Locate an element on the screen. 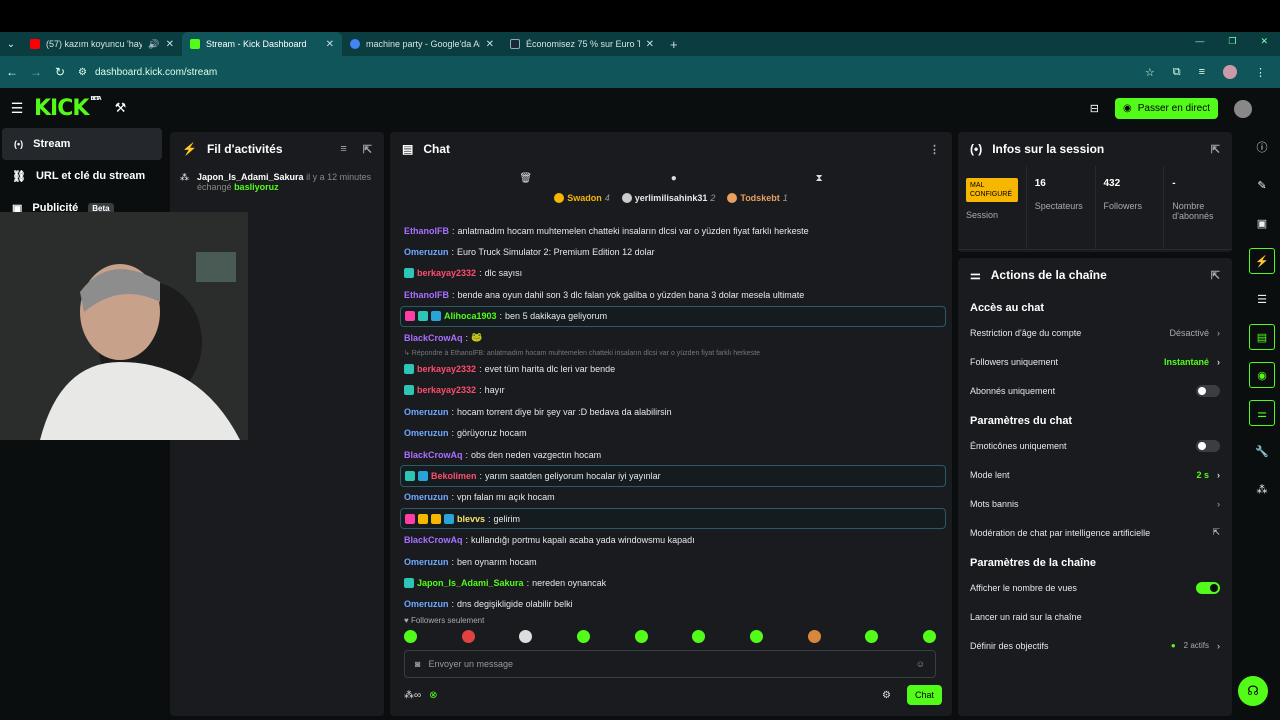  points-icon: ⁂∞ is located at coordinates (412, 695).